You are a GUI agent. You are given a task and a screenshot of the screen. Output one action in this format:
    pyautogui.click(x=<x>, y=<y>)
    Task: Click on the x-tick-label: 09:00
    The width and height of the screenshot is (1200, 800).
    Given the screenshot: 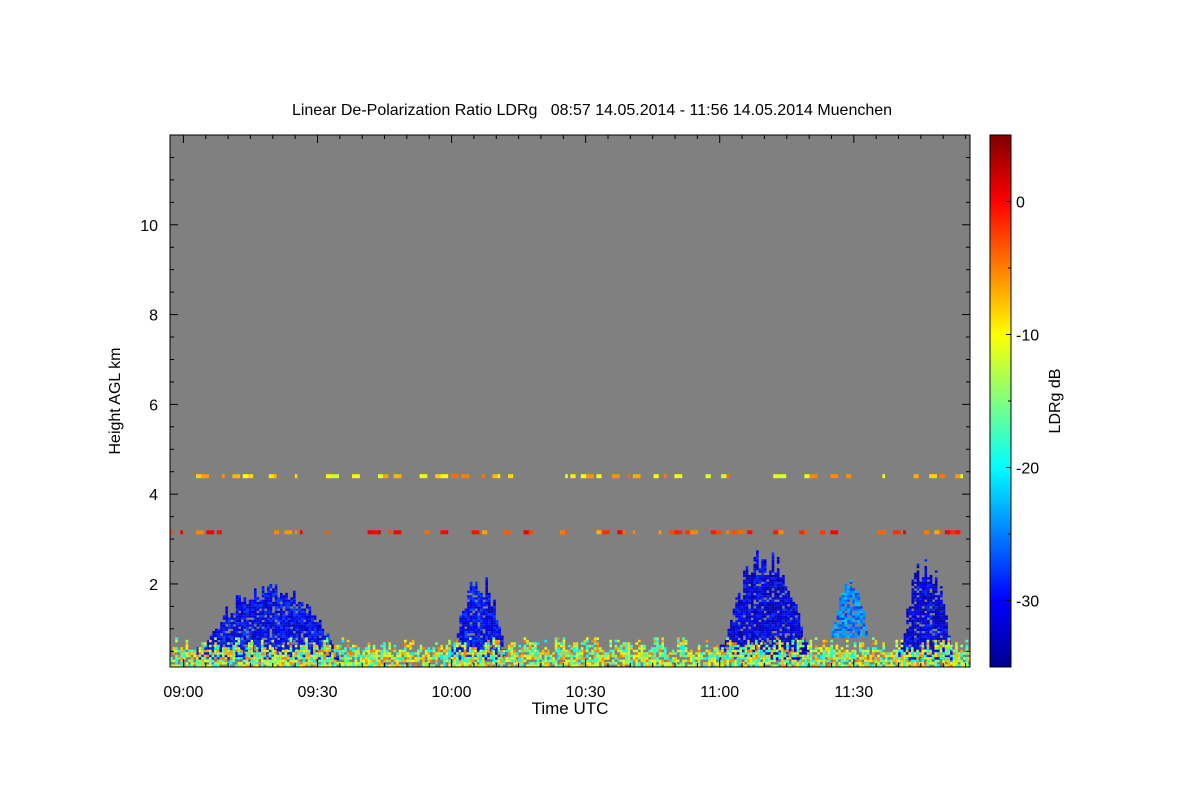 What is the action you would take?
    pyautogui.click(x=183, y=692)
    